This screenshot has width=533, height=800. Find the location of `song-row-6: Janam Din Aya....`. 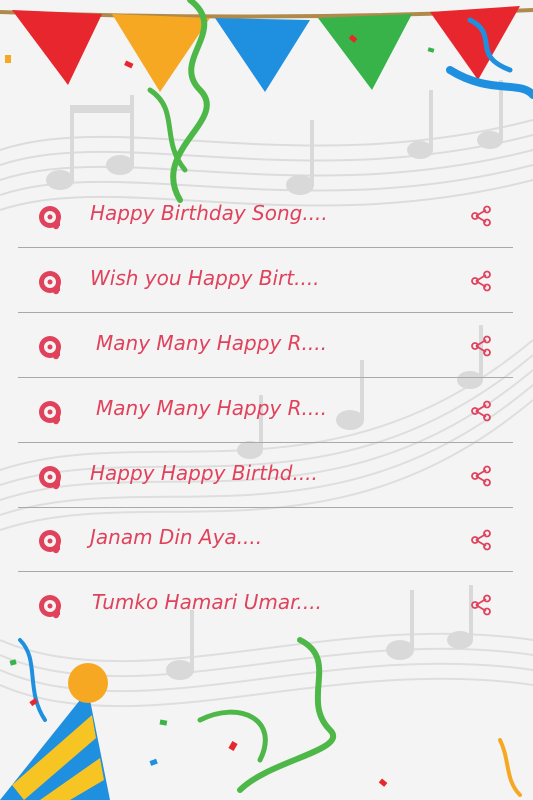

song-row-6: Janam Din Aya.... is located at coordinates (265, 540).